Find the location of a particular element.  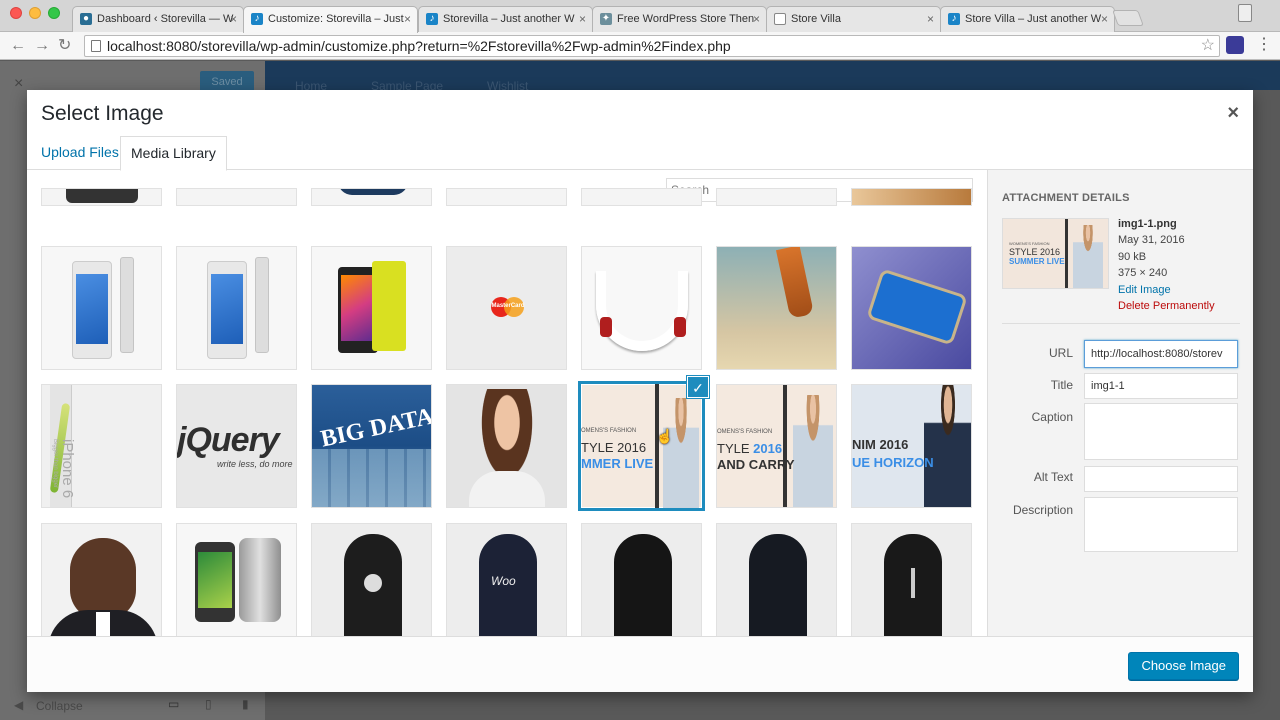

window-menu-icon is located at coordinates (1245, 13).